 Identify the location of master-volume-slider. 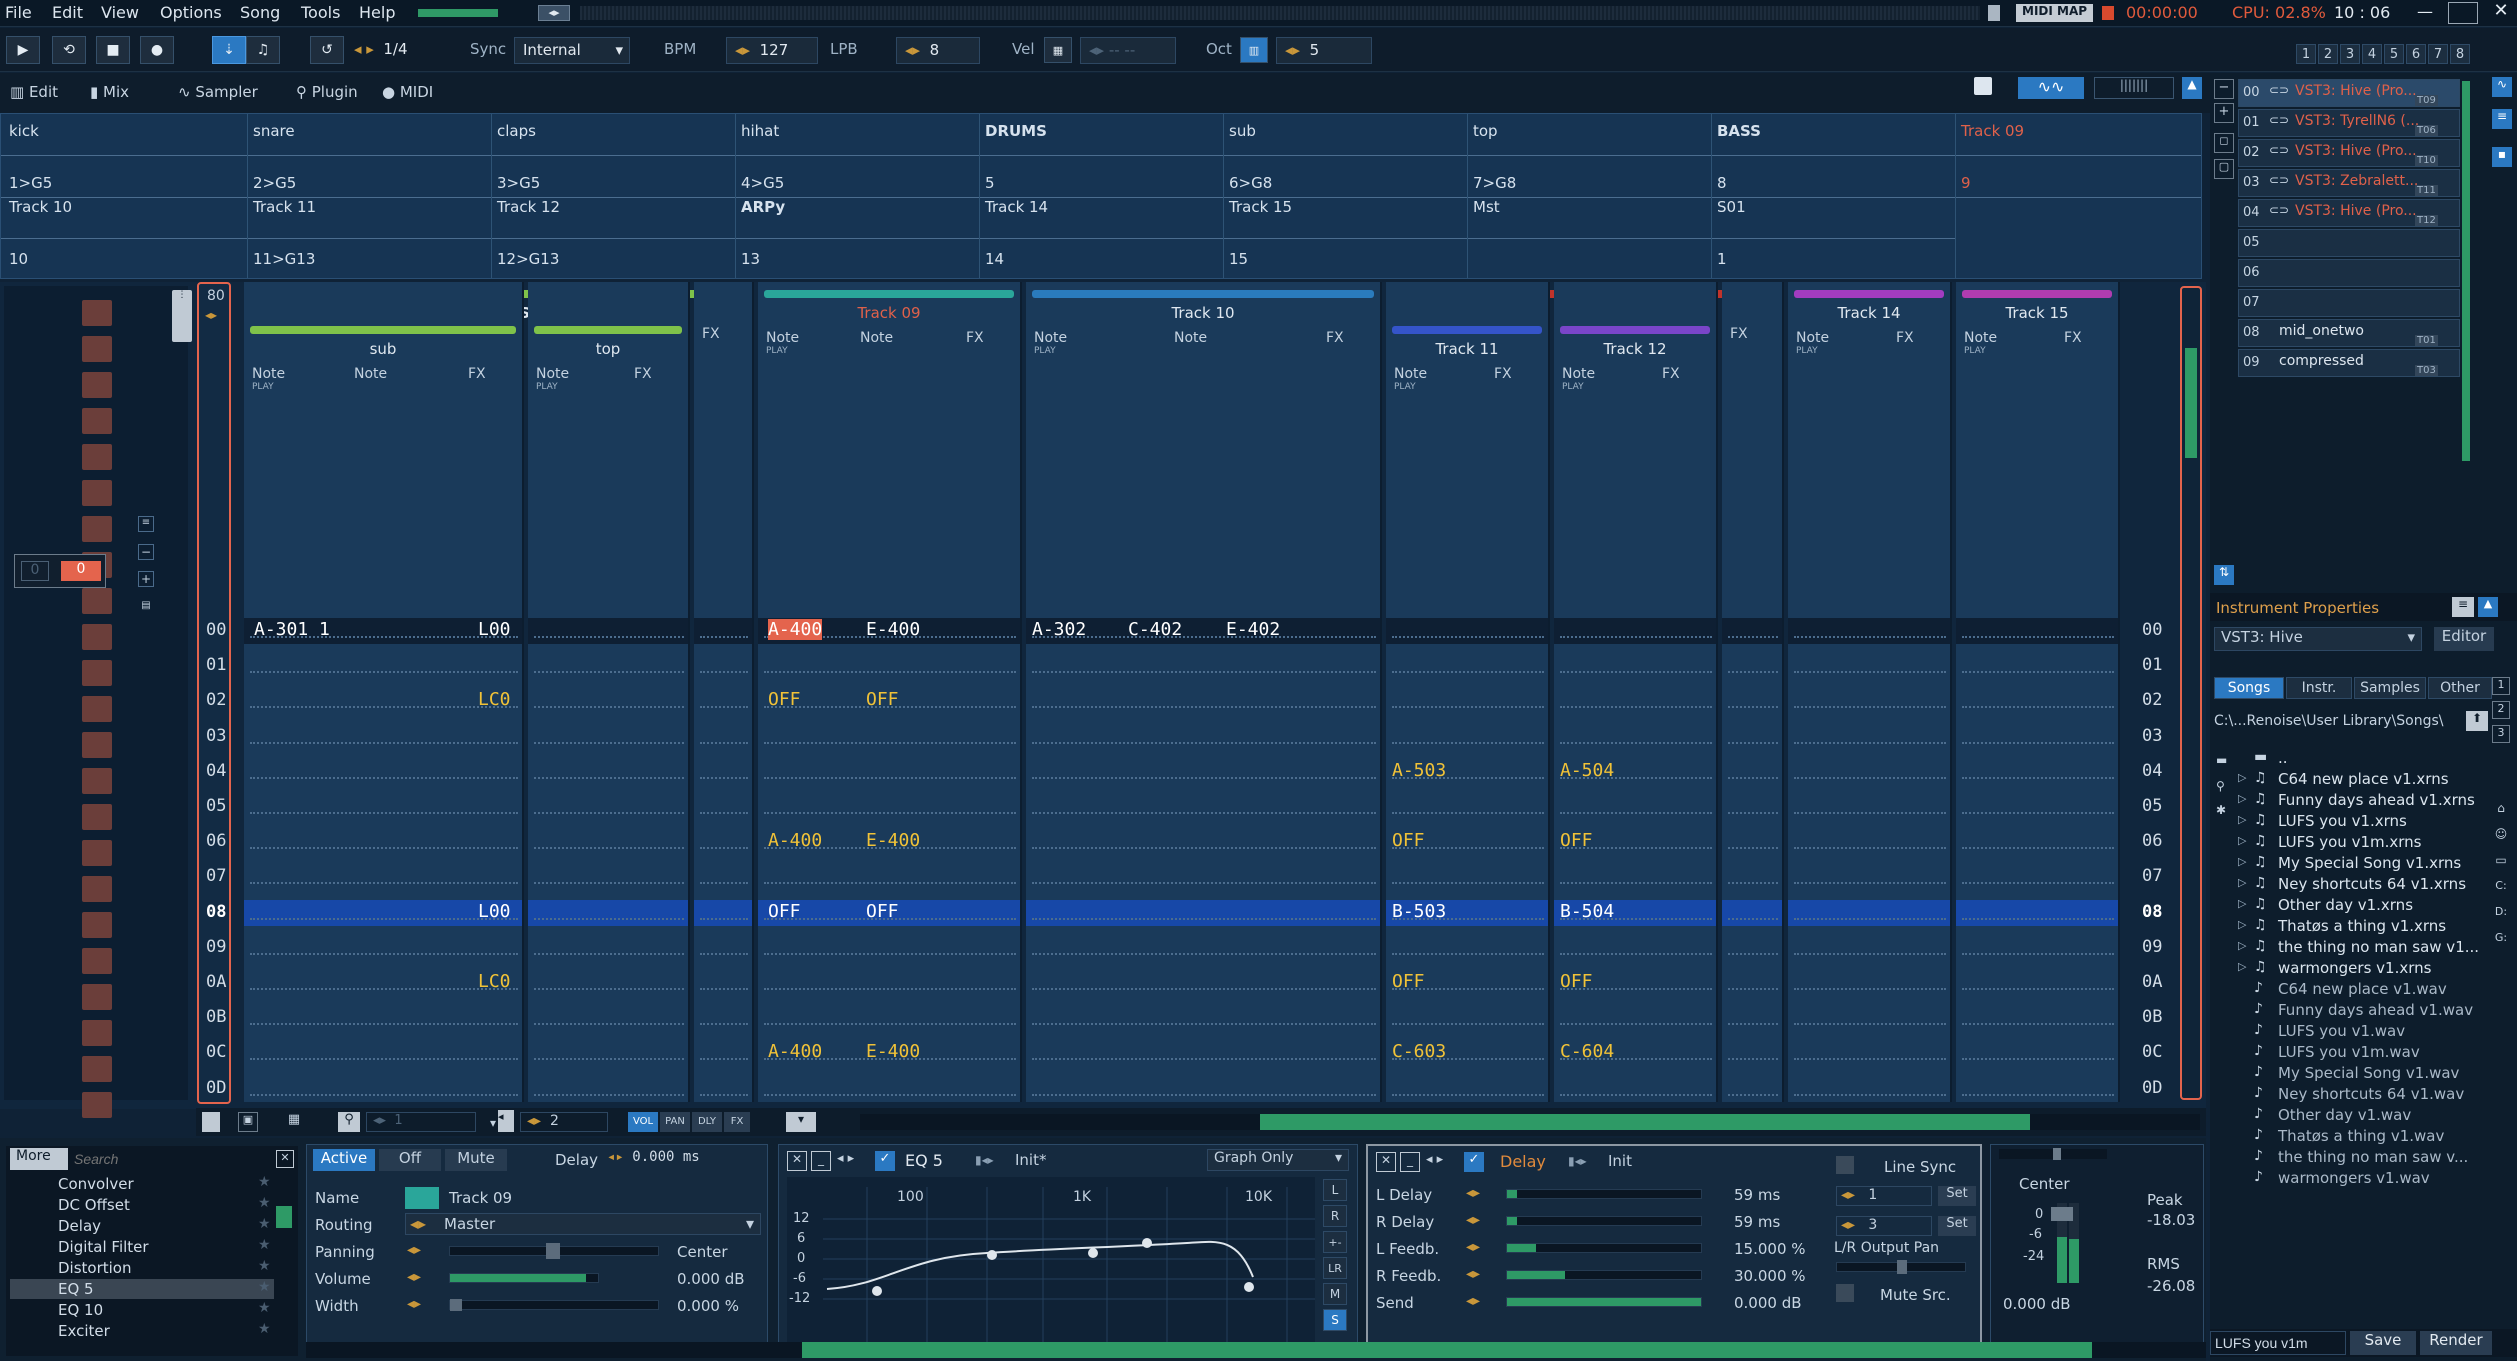
(458, 13).